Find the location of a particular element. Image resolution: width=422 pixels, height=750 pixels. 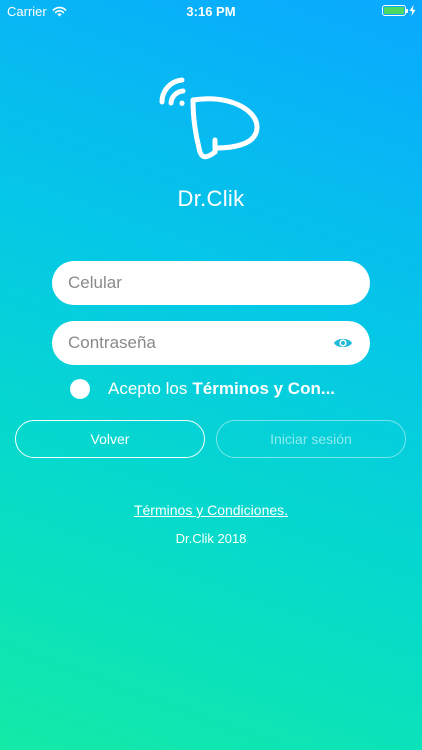

brand-name: Dr.Clik is located at coordinates (211, 198).